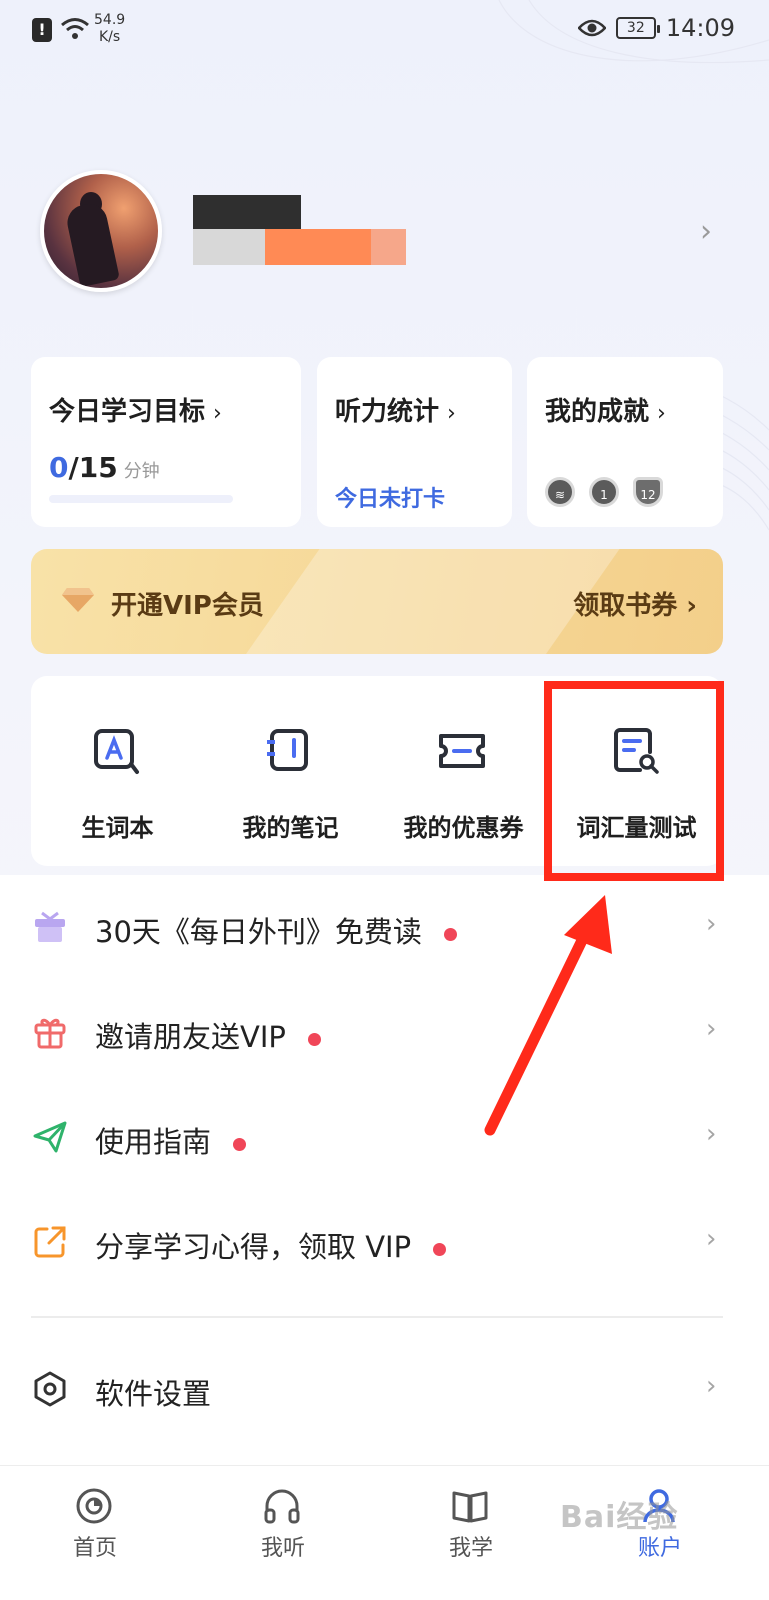 The height and width of the screenshot is (1600, 769). I want to click on list-item-share-experience: 分享学习心得，领取 VIP ›, so click(384, 1242).